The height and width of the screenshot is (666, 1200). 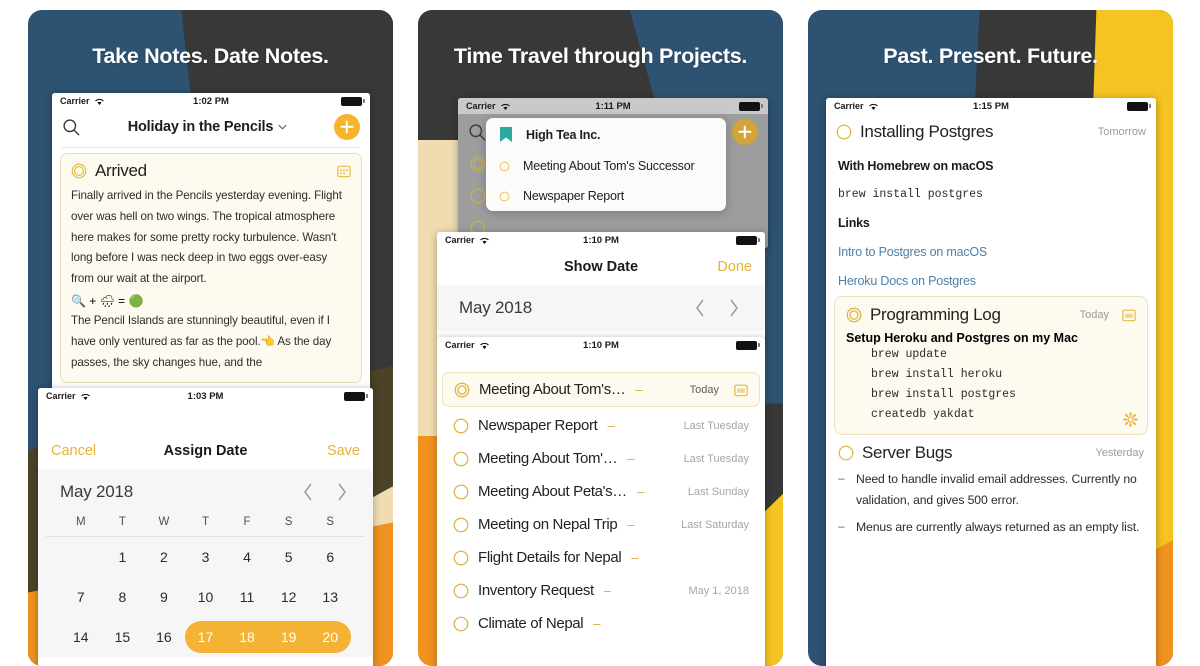 I want to click on list-item: Meeting About Tom'… – Last Tuesday, so click(x=601, y=458).